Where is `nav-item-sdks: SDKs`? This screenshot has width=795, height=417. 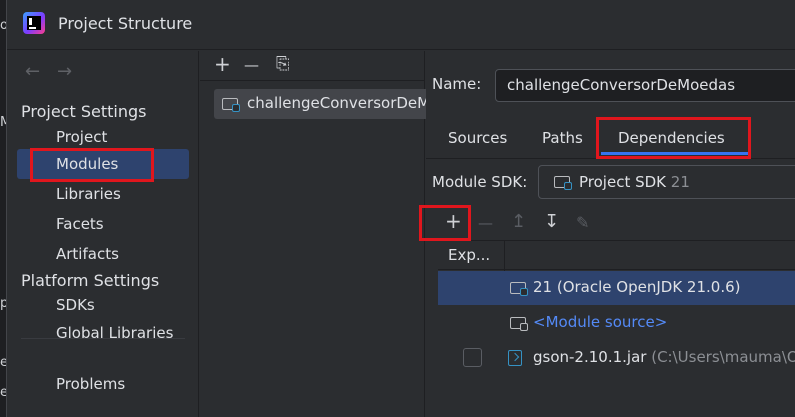 nav-item-sdks: SDKs is located at coordinates (75, 305).